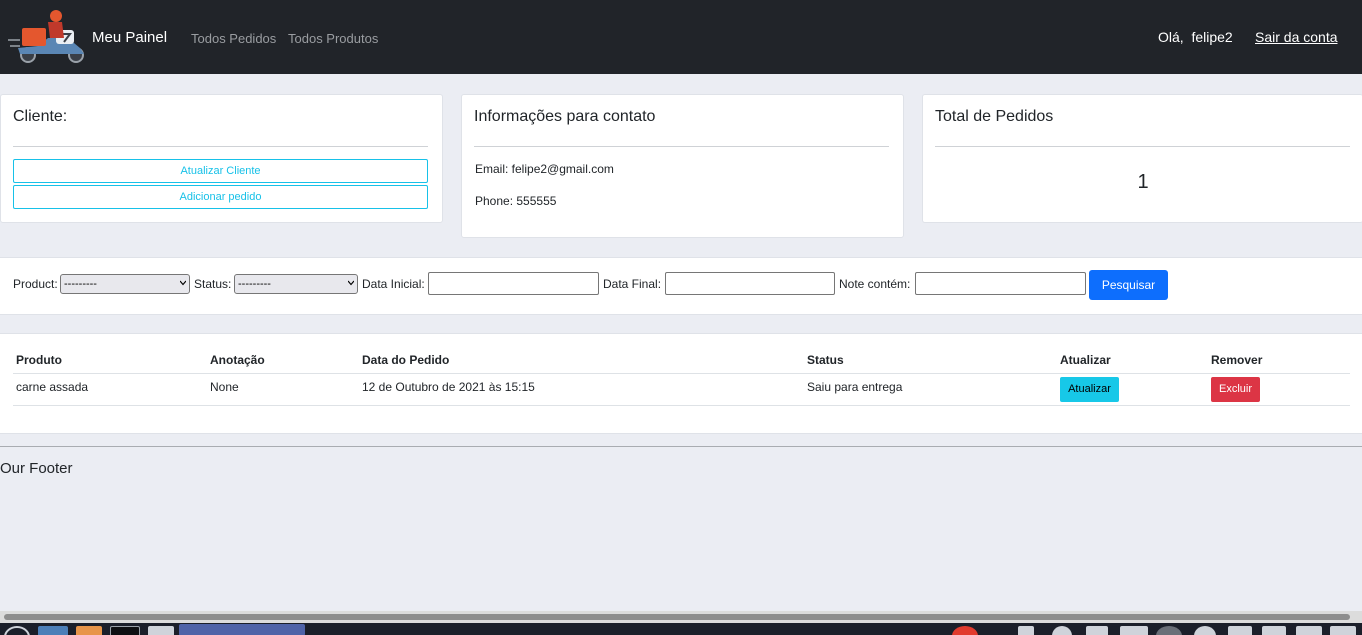  I want to click on tray-battery-icon, so click(1274, 630).